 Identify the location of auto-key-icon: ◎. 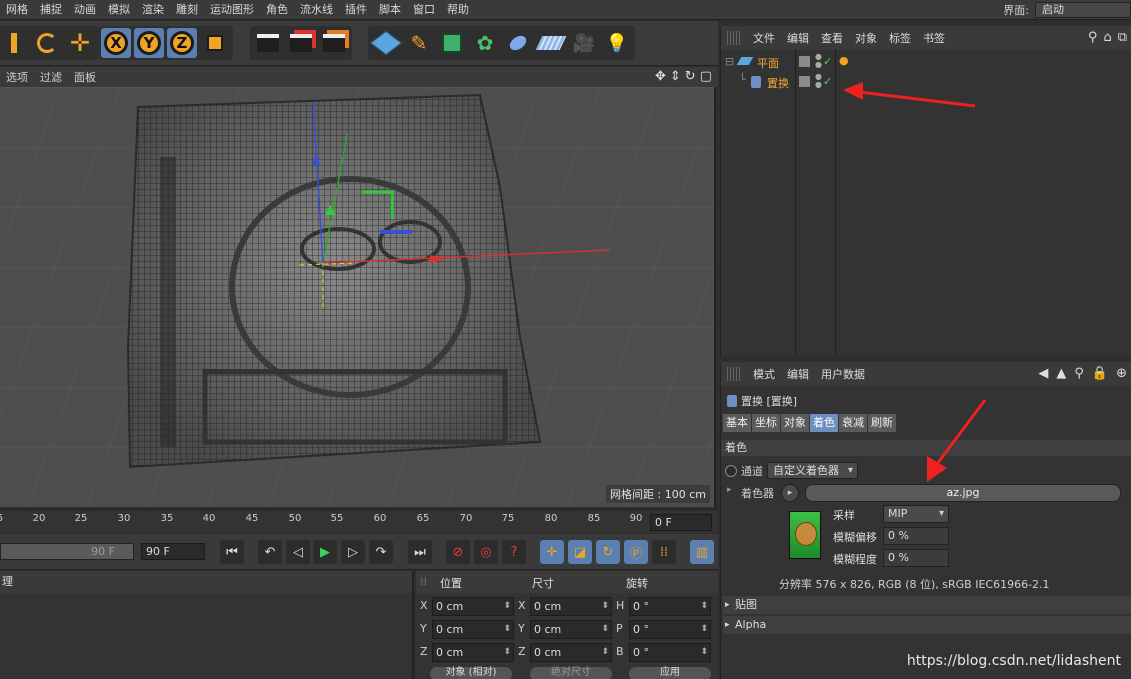
(486, 552).